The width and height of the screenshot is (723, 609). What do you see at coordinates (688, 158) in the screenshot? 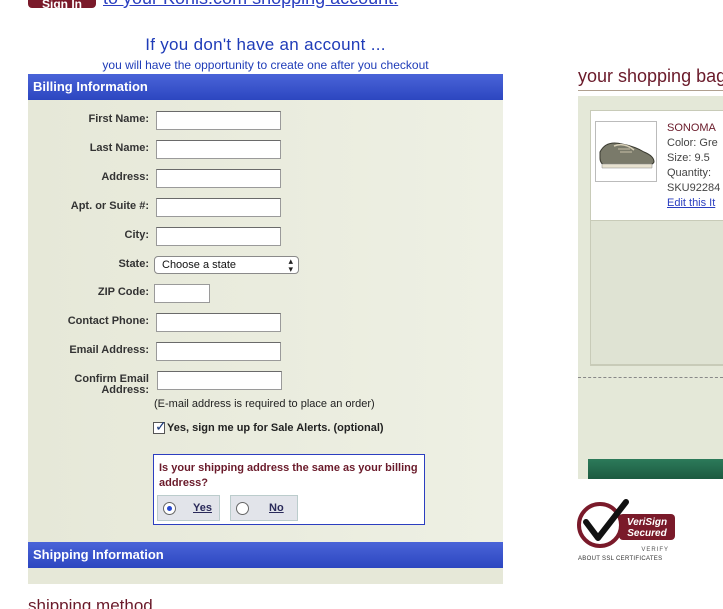
I see `product-size: Size: 9.5` at bounding box center [688, 158].